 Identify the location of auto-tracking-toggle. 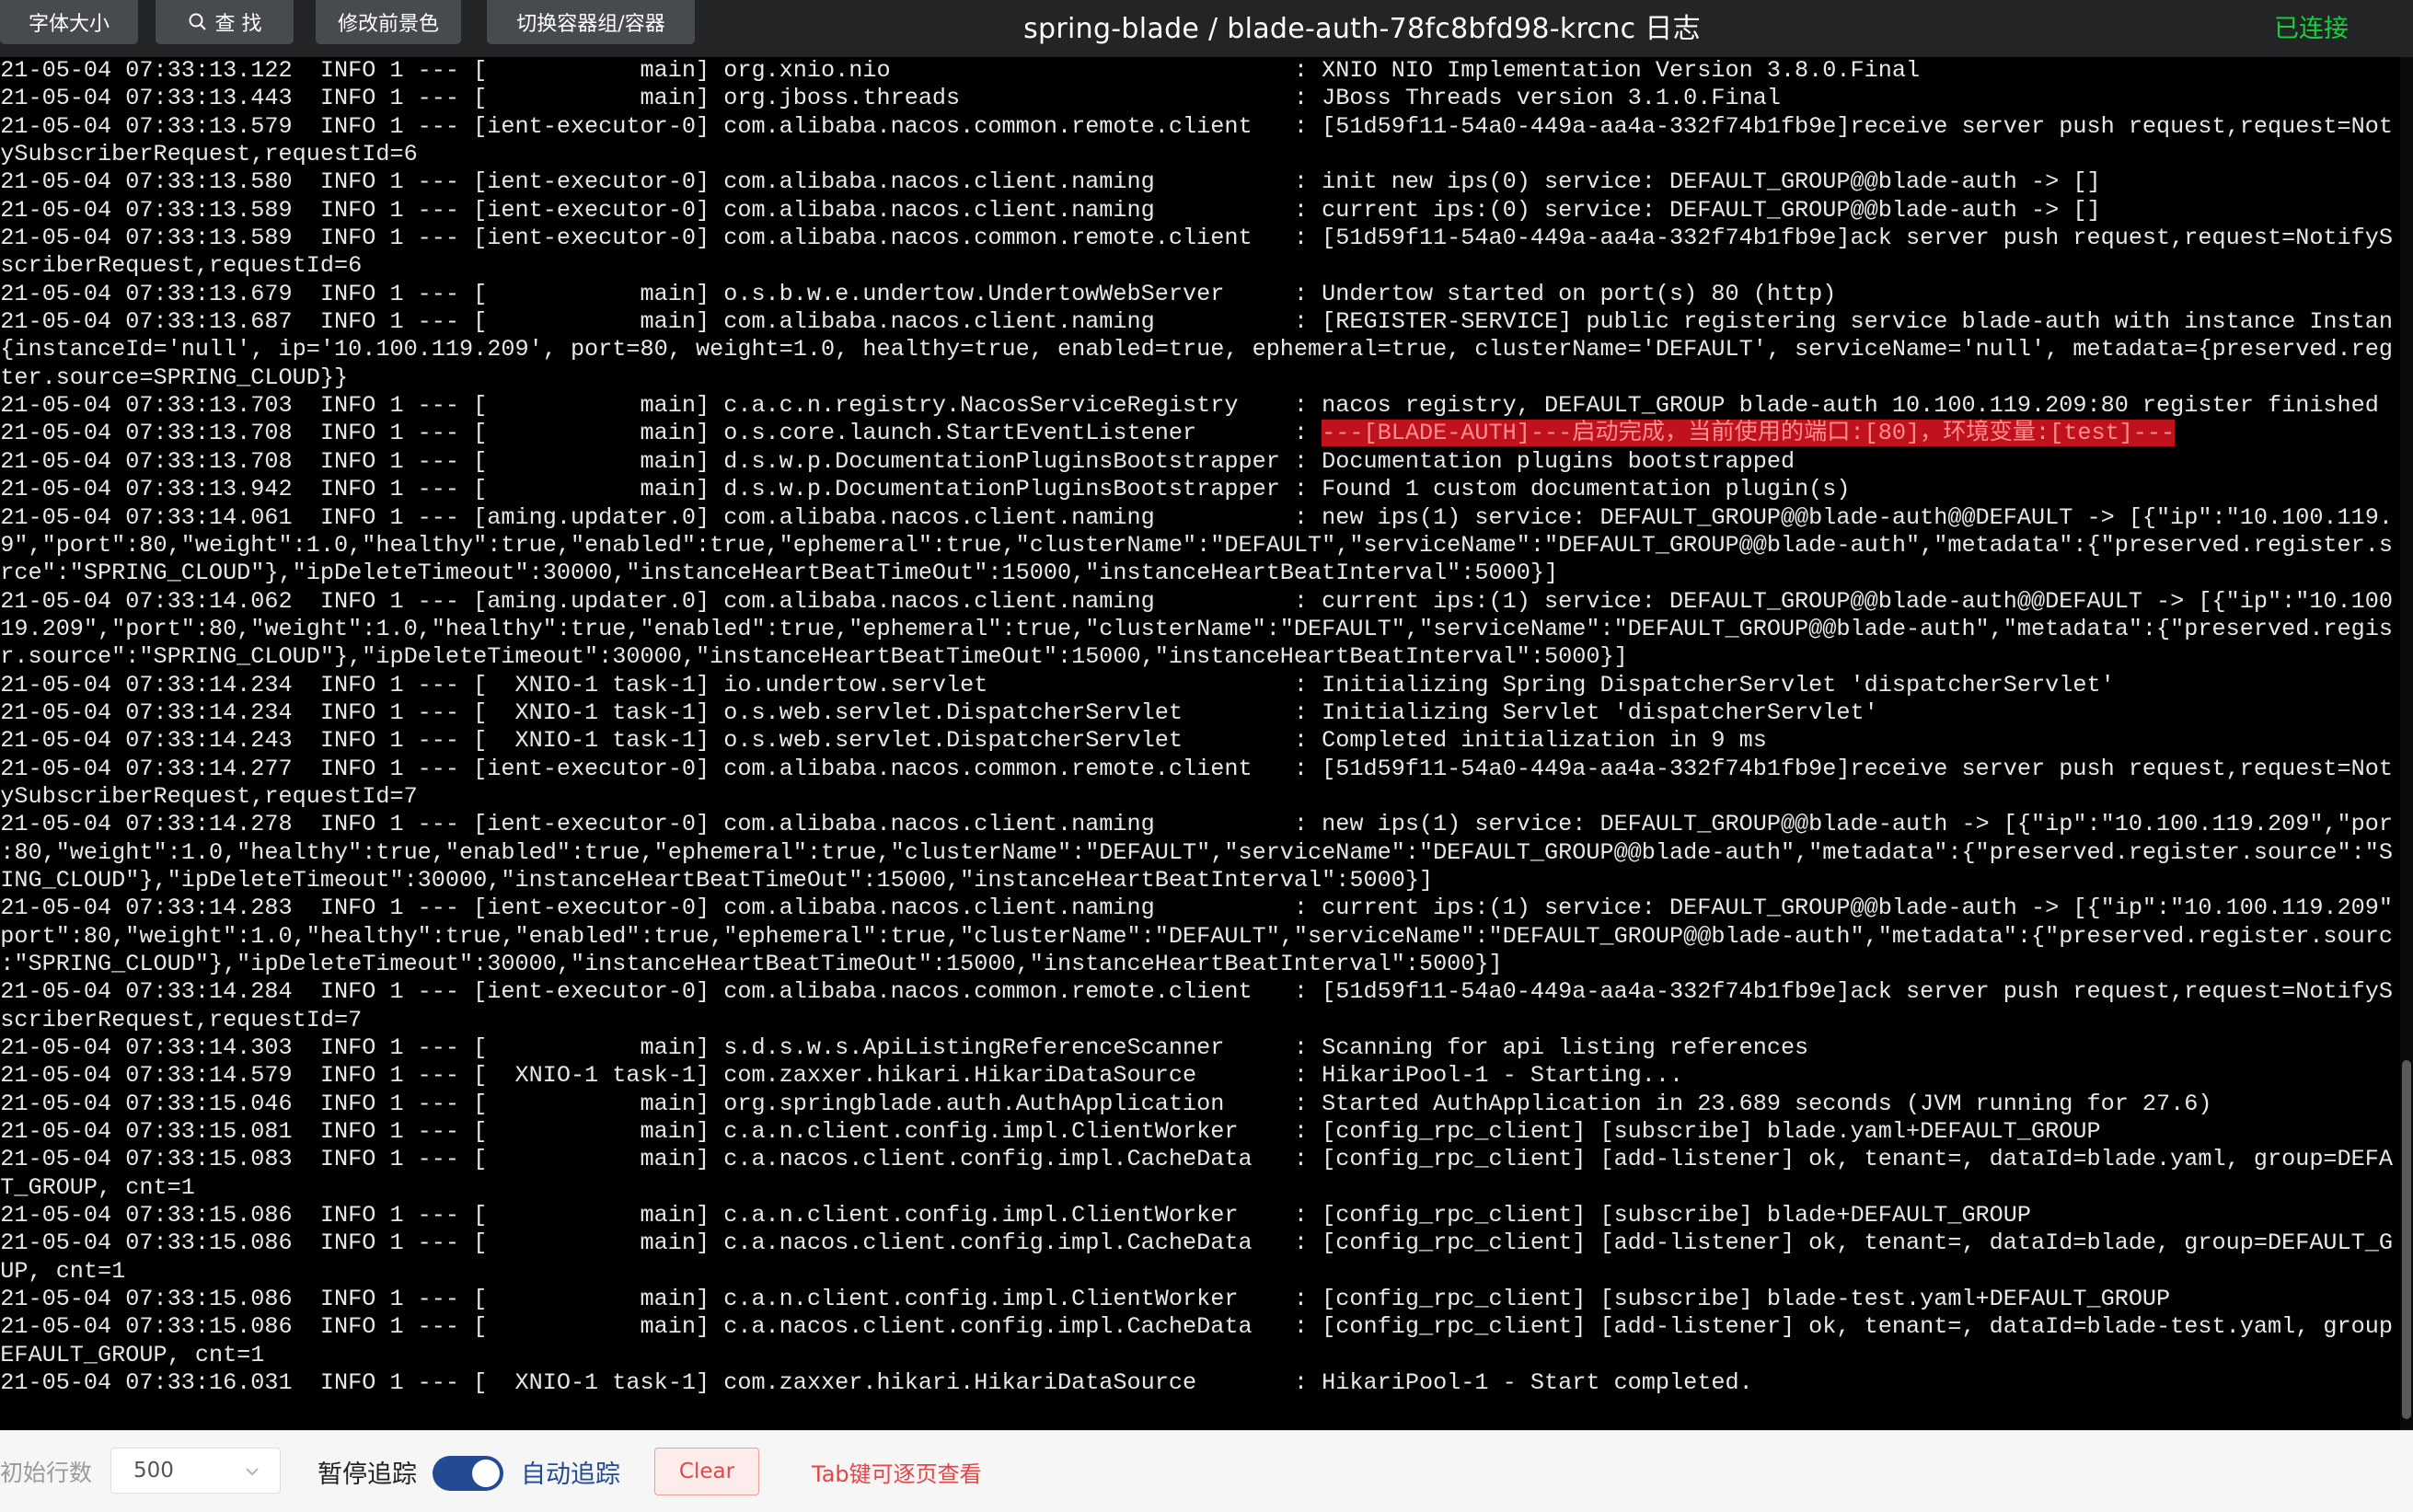
(468, 1473).